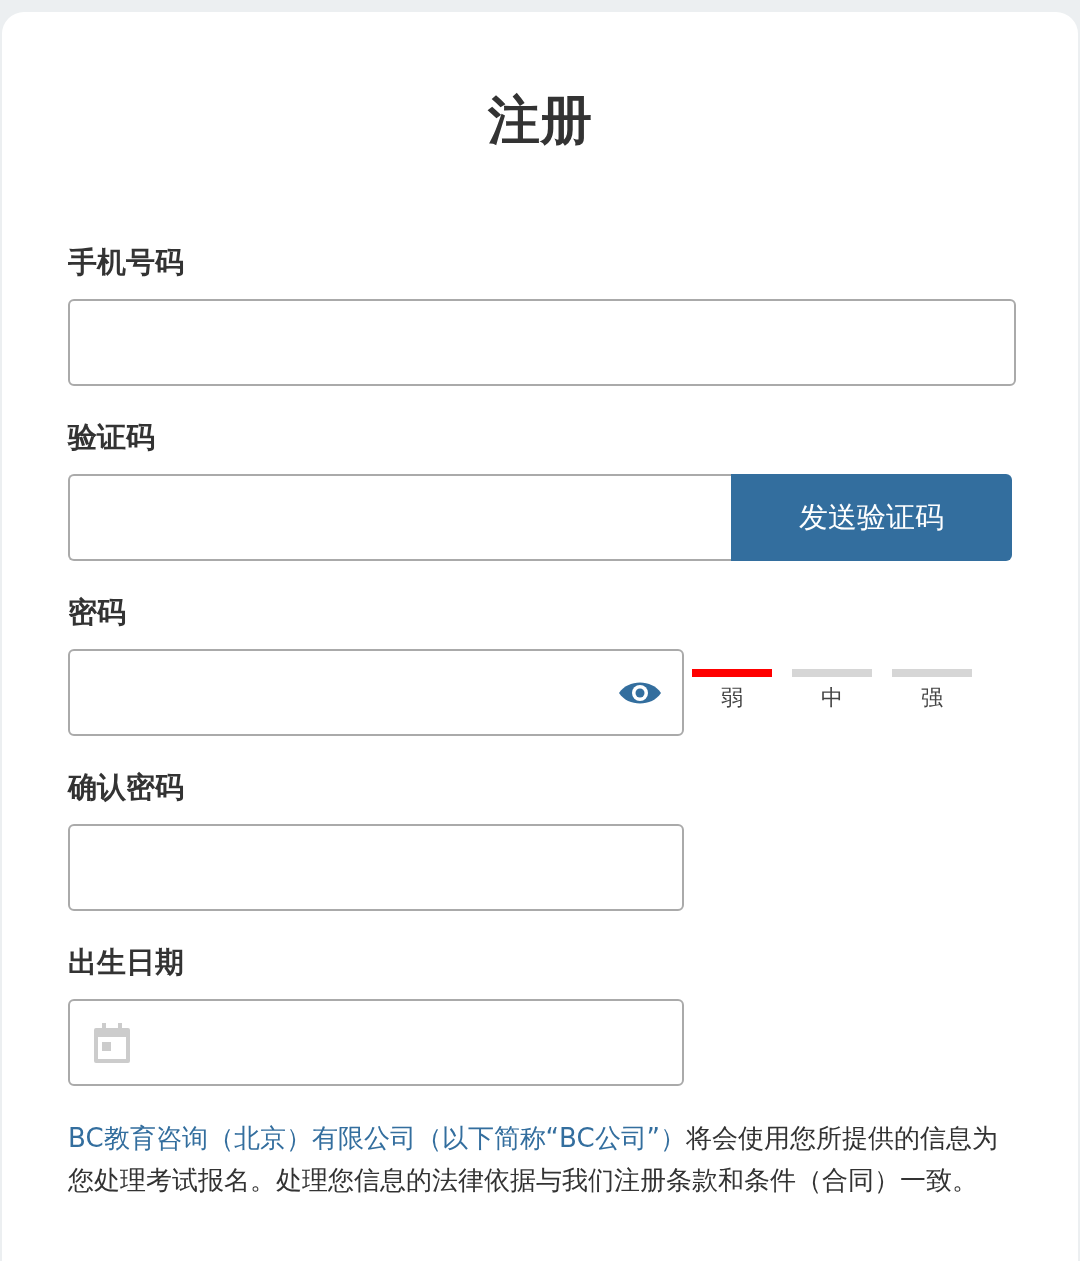 Image resolution: width=1080 pixels, height=1261 pixels. What do you see at coordinates (377, 1138) in the screenshot?
I see `company-link: BC教育咨询（北京）有限公司（以下简称“BC公司”）` at bounding box center [377, 1138].